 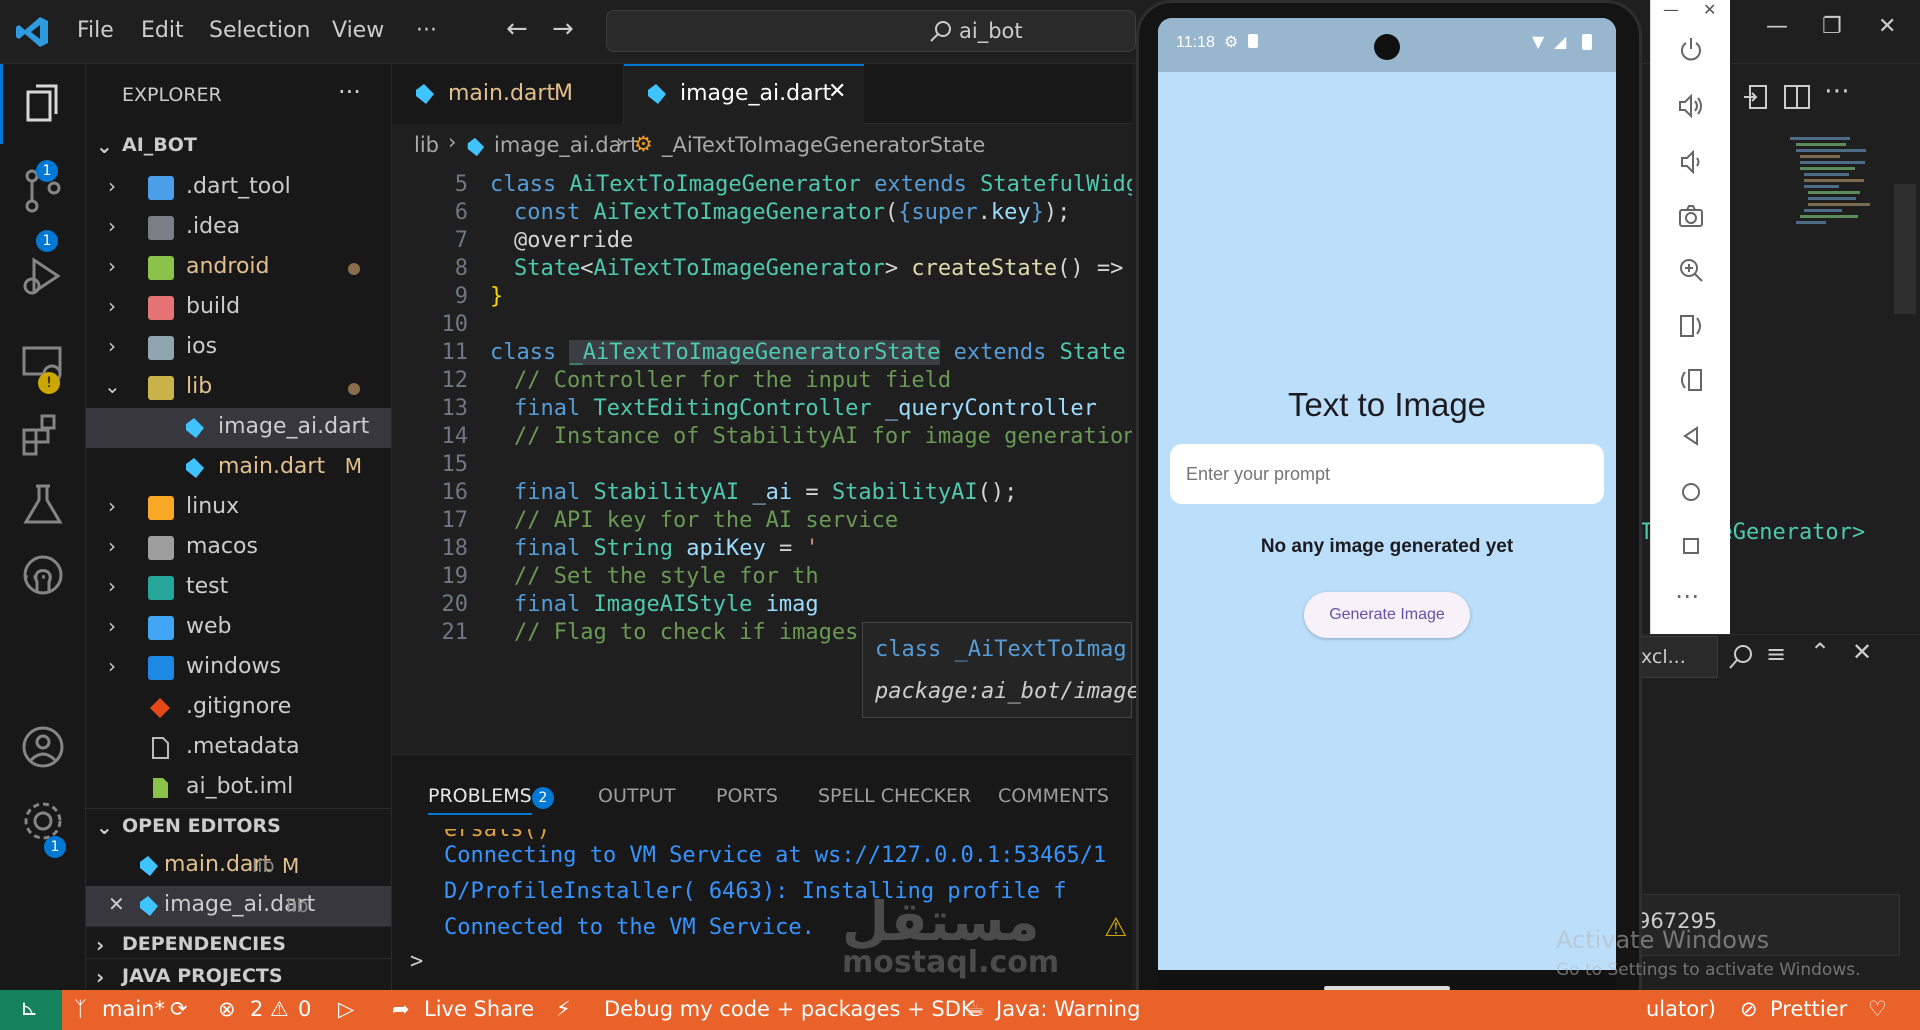 What do you see at coordinates (823, 145) in the screenshot?
I see `breadcrumb-symbol: _AiTextToImageGeneratorState` at bounding box center [823, 145].